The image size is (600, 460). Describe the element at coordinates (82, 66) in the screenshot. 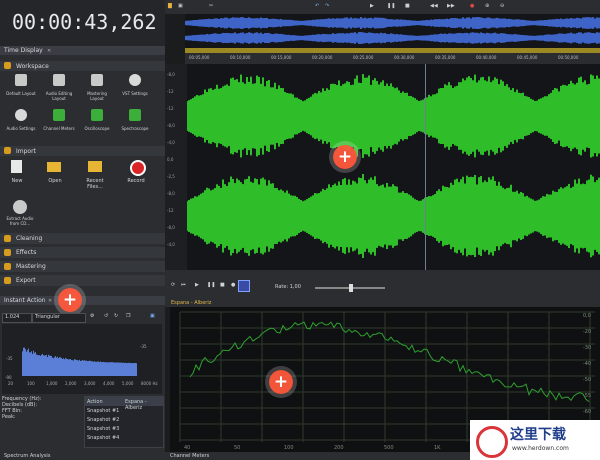

I see `workspace-section: Workspace` at that location.